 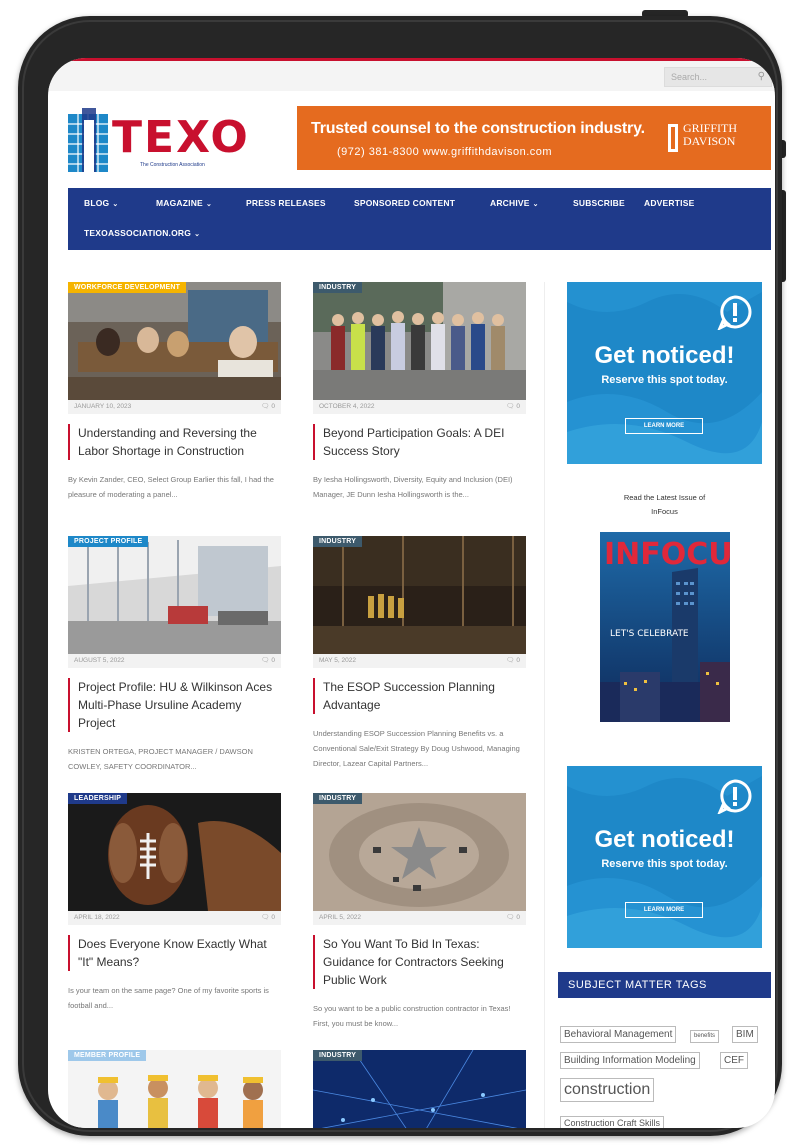 I want to click on column-divider, so click(x=544, y=705).